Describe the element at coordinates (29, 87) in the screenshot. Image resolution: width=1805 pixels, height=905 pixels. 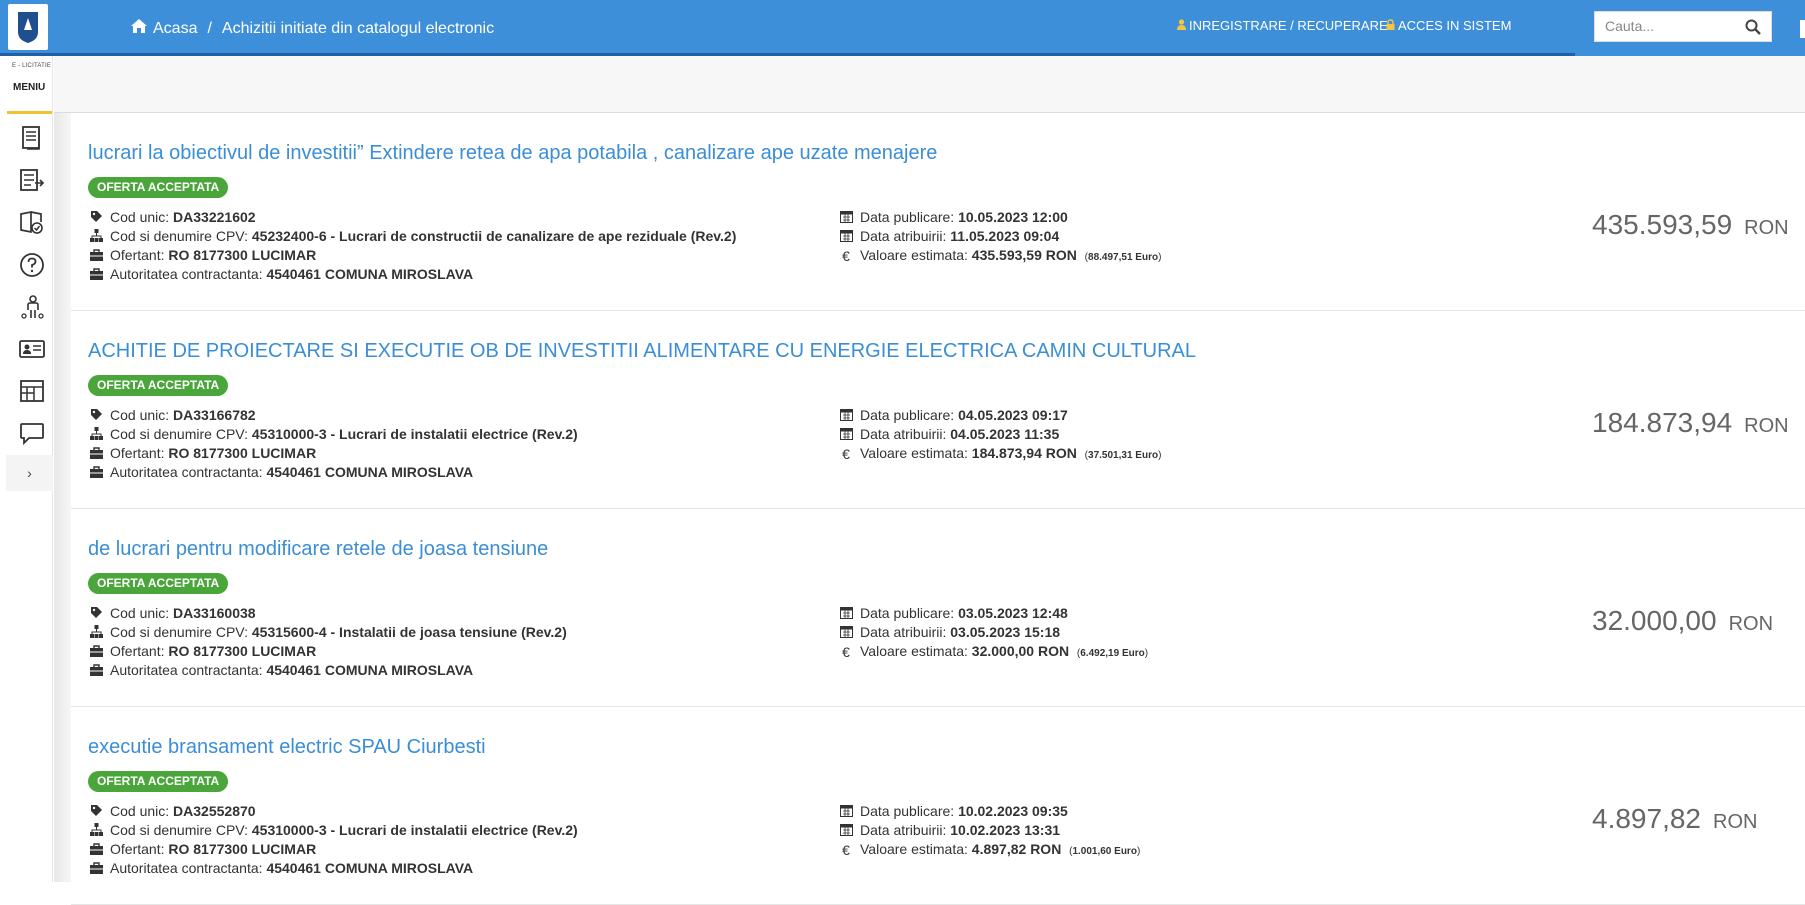
I see `menu-label: MENIU` at that location.